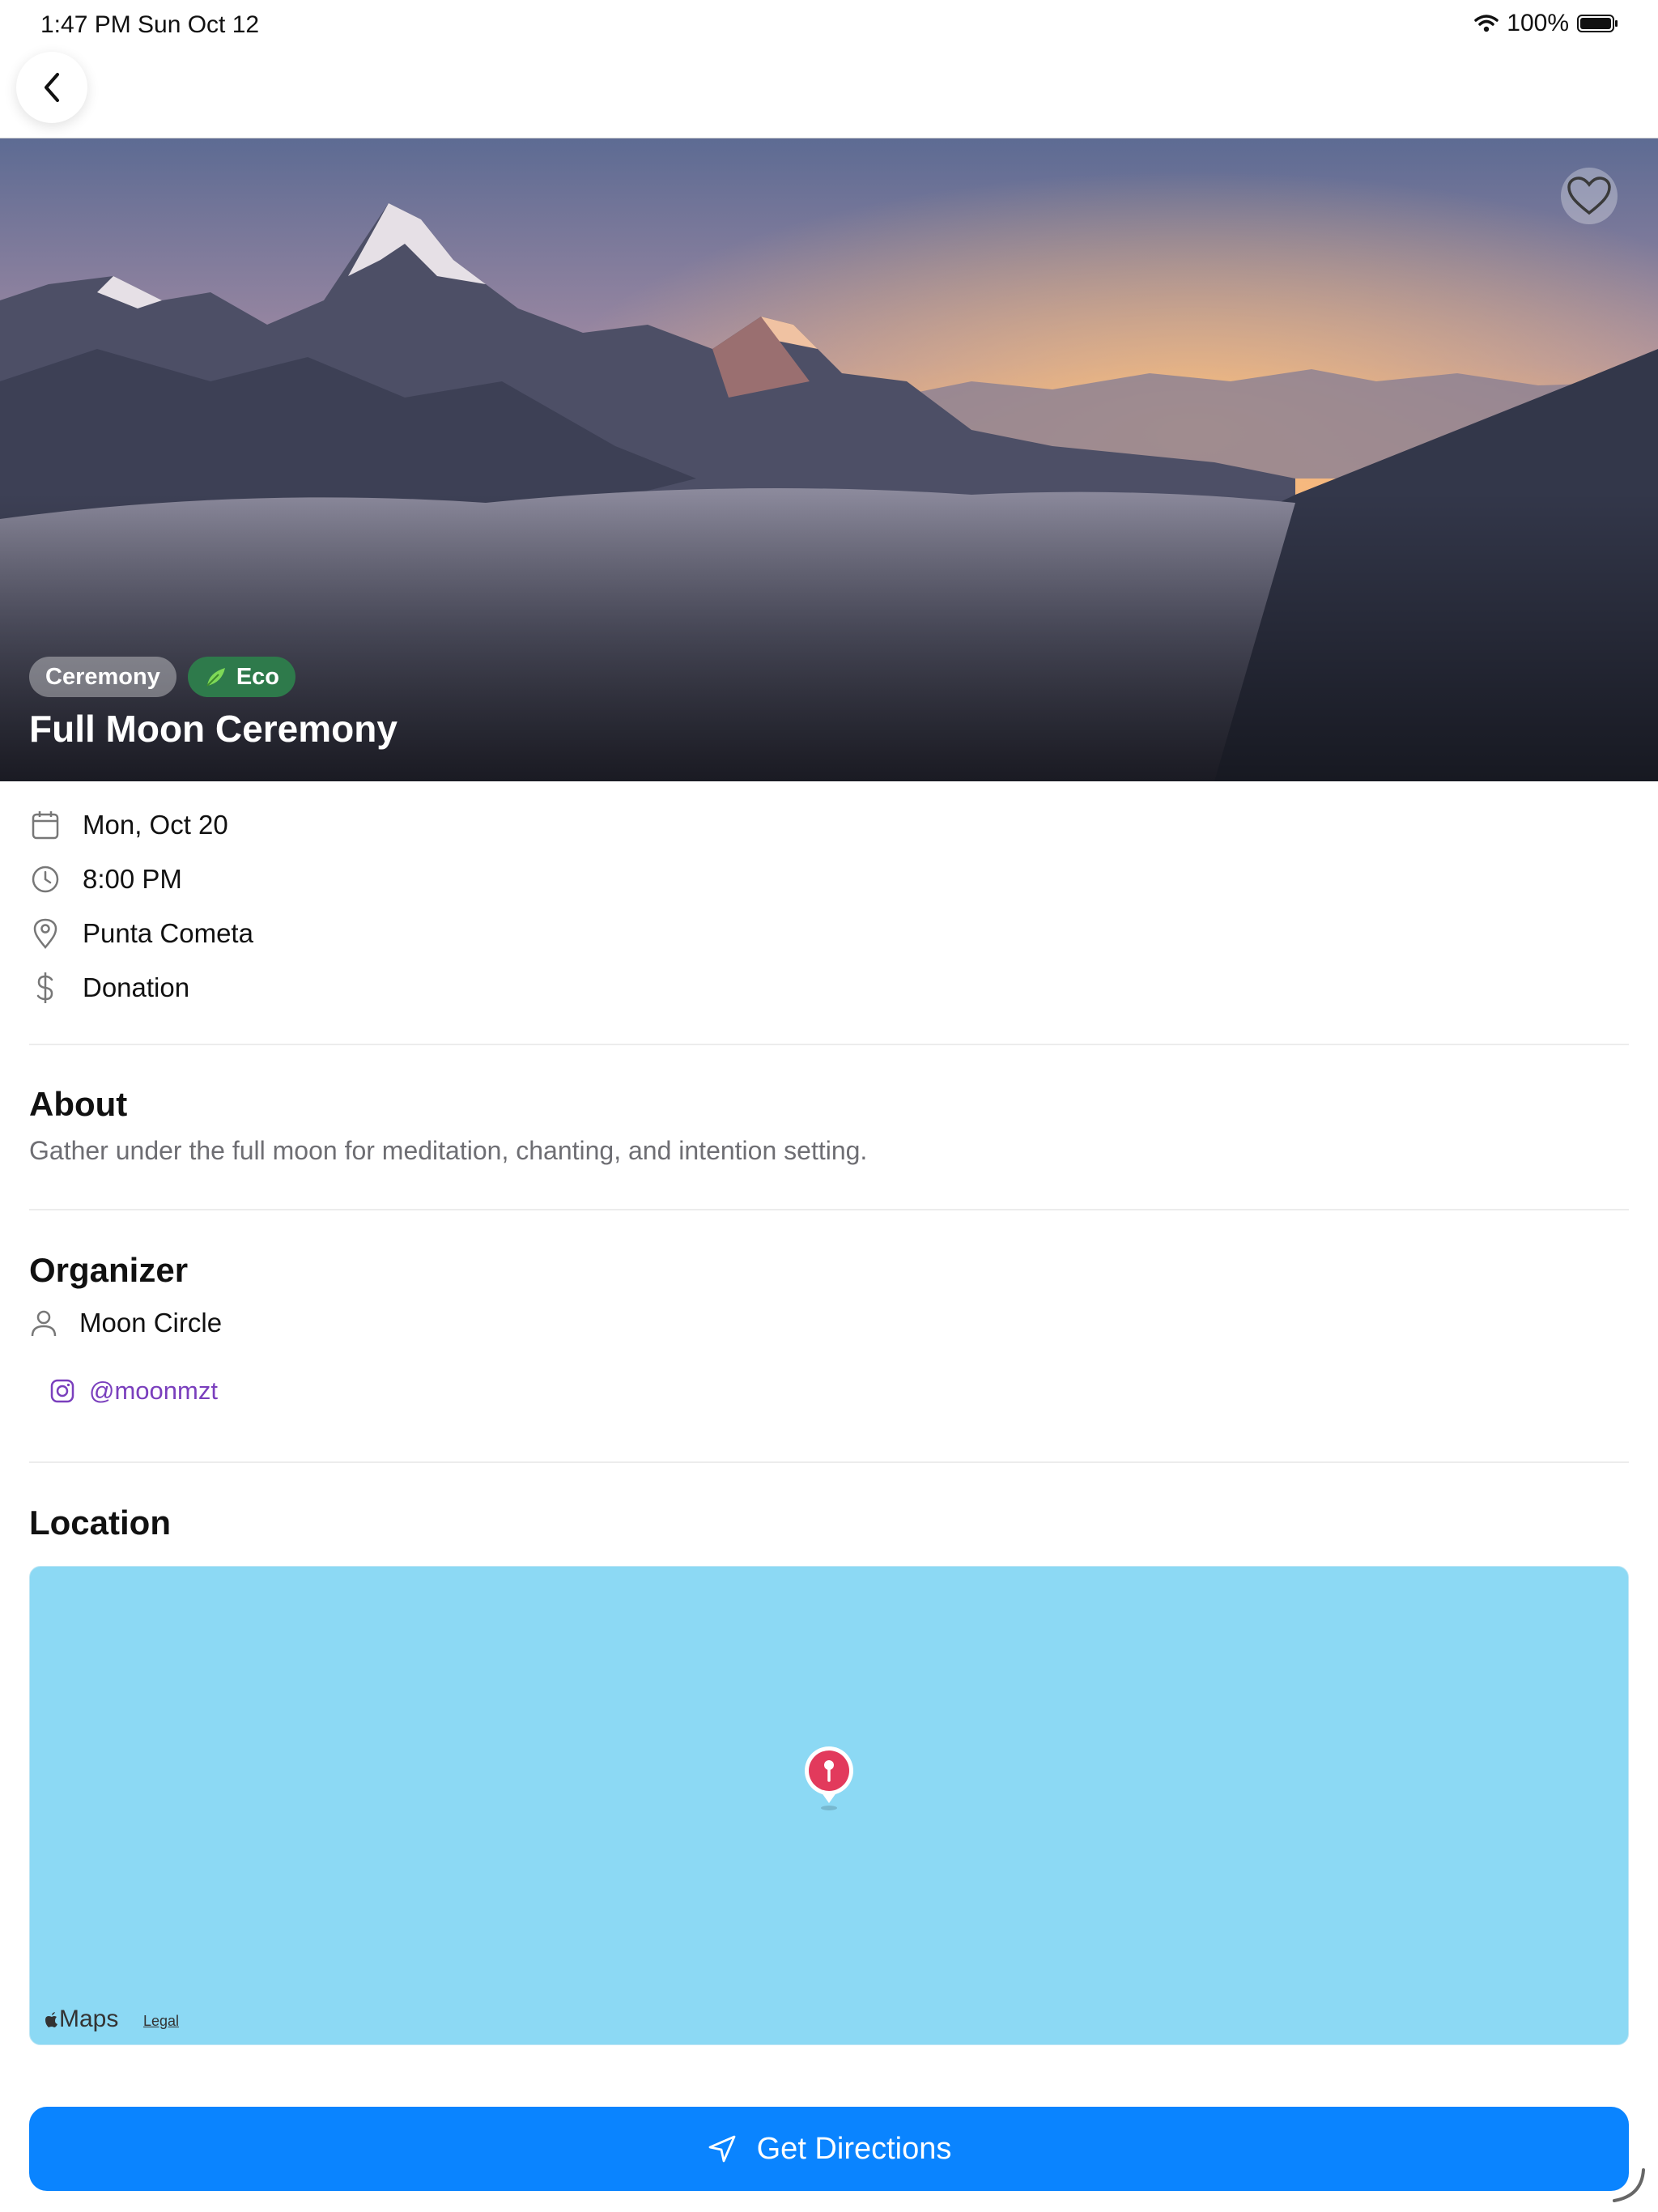  What do you see at coordinates (199, 25) in the screenshot?
I see `status-date: Sun Oct 12` at bounding box center [199, 25].